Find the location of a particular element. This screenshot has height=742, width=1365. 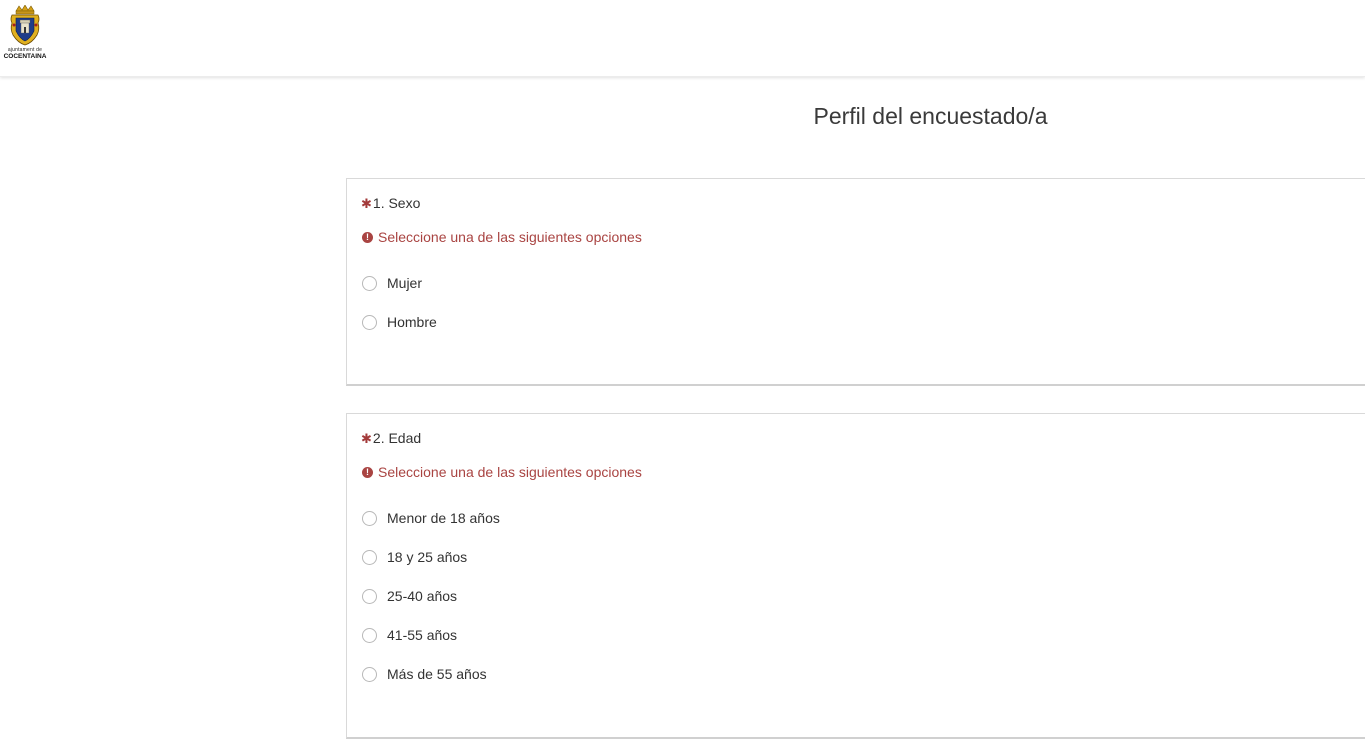

option-label: Mujer is located at coordinates (405, 283).